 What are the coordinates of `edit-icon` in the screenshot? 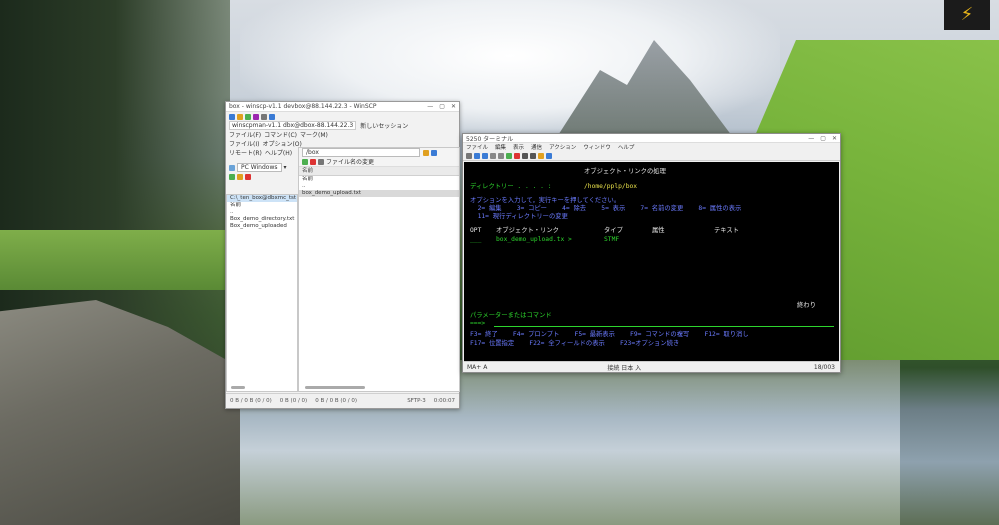 It's located at (240, 176).